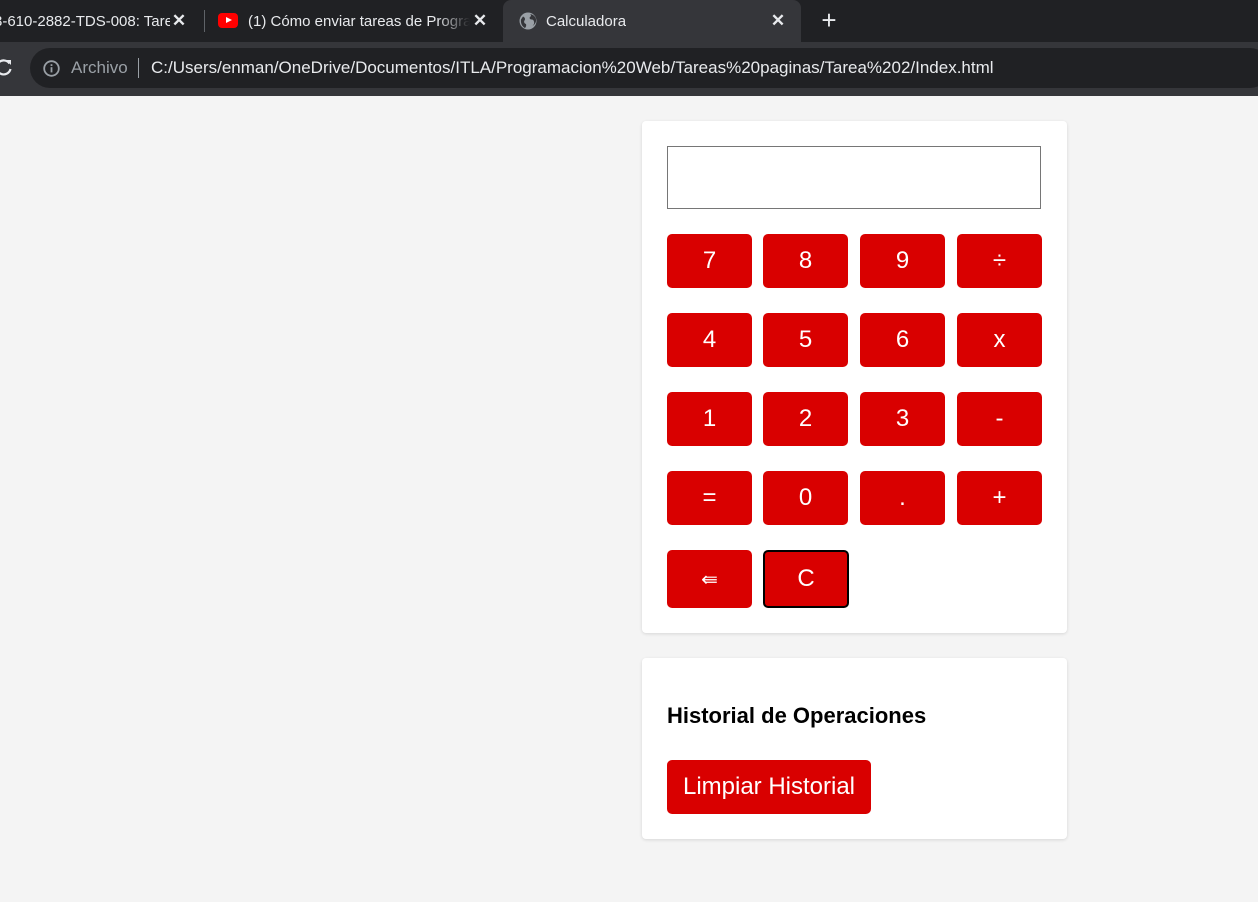 This screenshot has height=902, width=1258. I want to click on key-2: 2, so click(805, 419).